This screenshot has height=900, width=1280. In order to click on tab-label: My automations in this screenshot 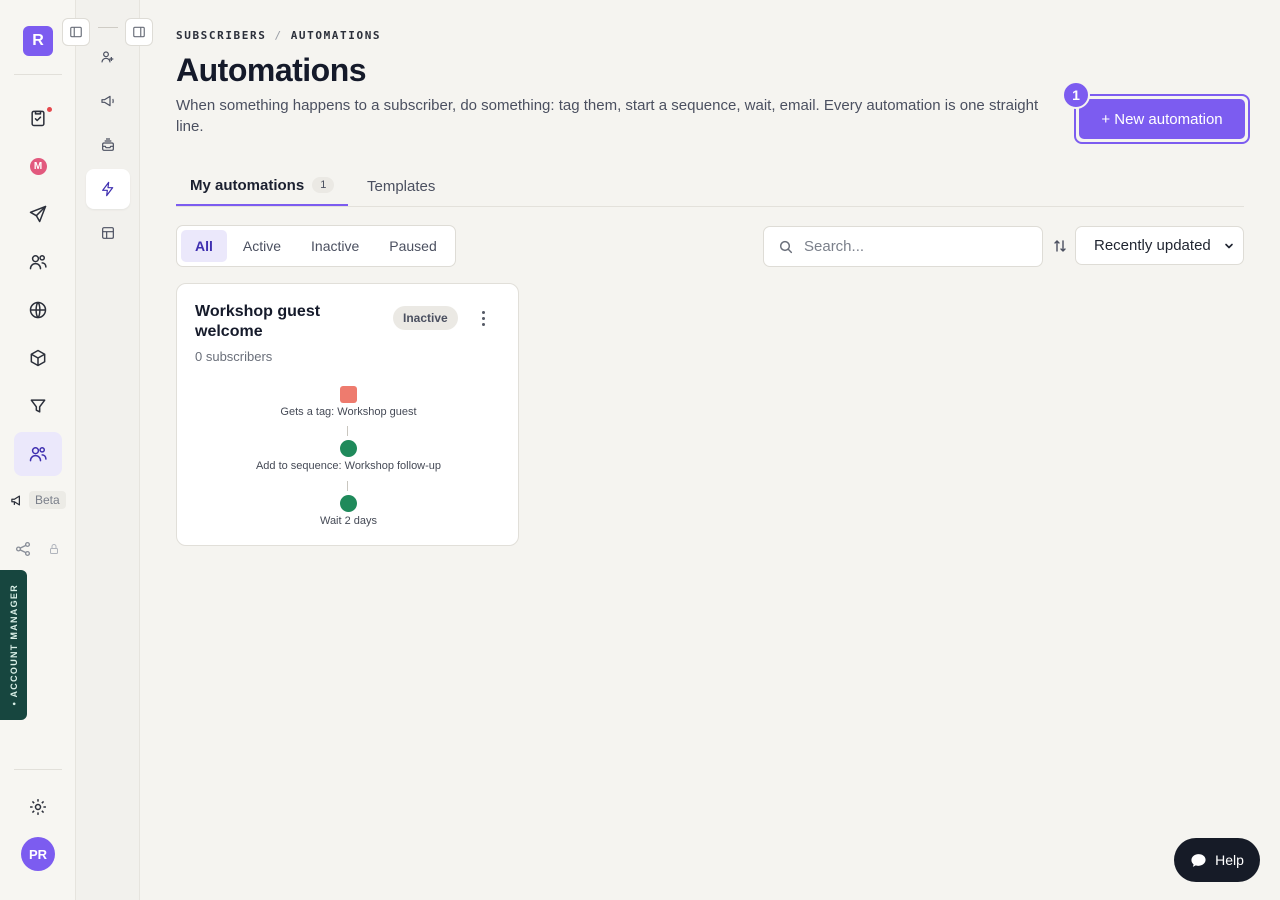, I will do `click(247, 185)`.